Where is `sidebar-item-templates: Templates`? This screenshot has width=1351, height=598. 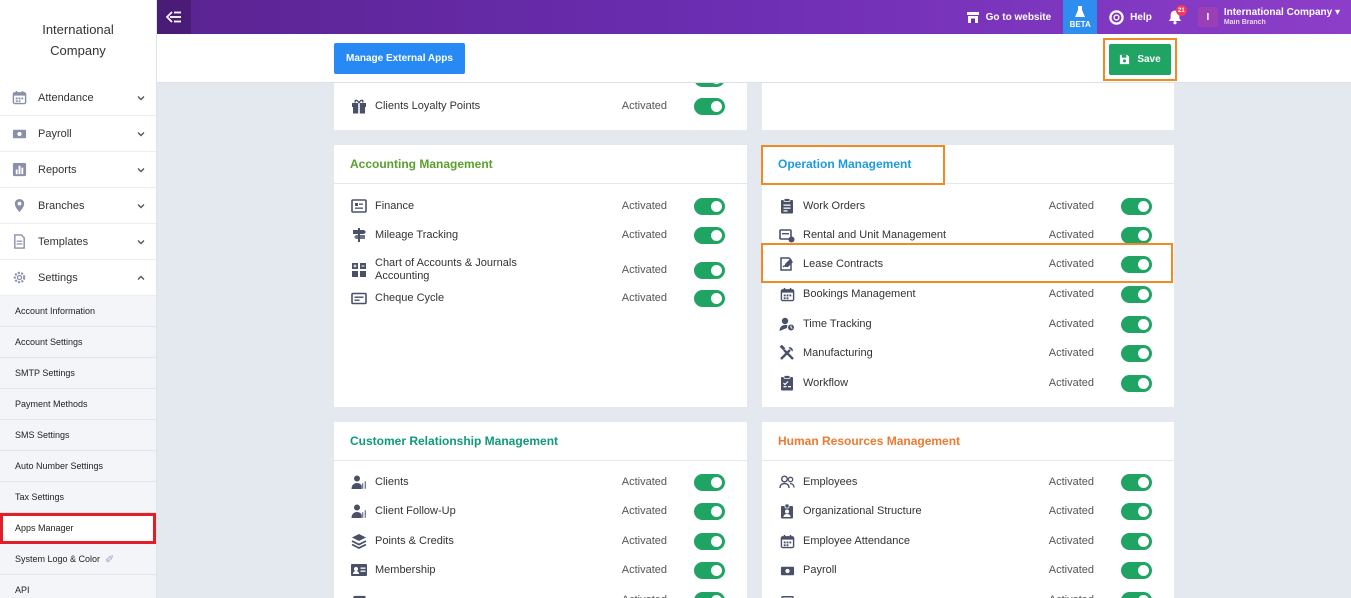
sidebar-item-templates: Templates is located at coordinates (78, 242).